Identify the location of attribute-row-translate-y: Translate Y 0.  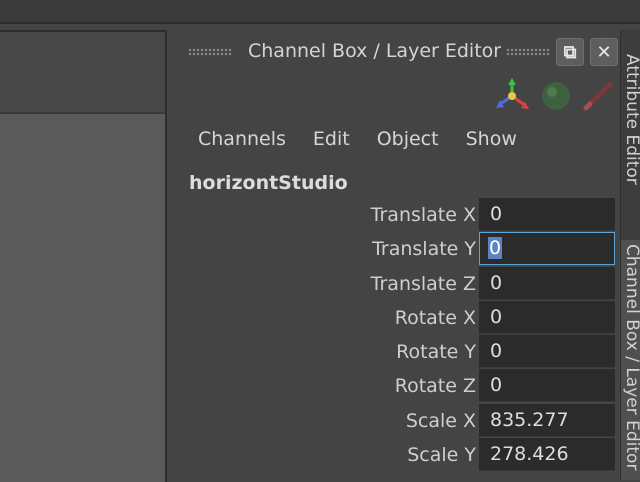
(395, 249).